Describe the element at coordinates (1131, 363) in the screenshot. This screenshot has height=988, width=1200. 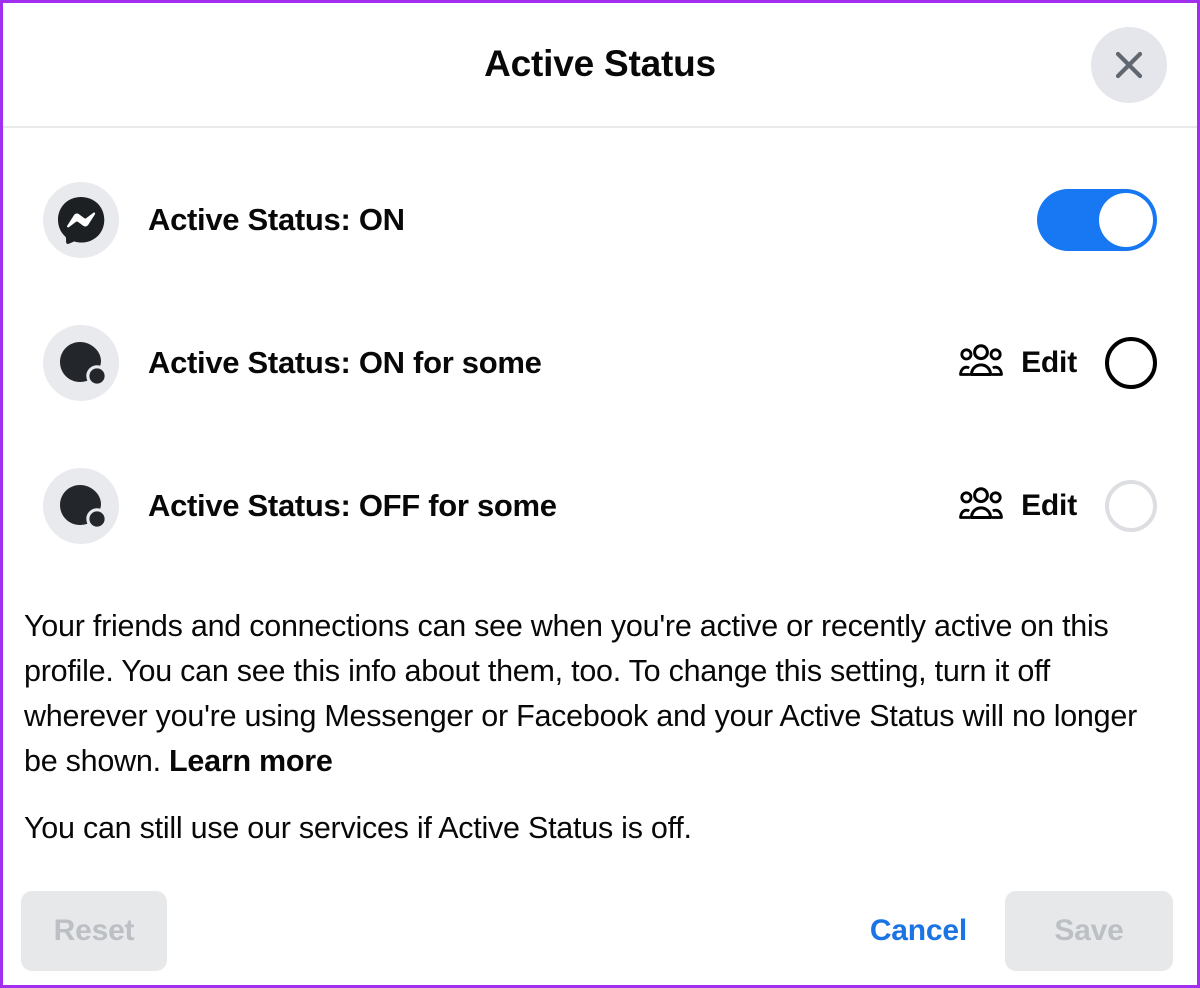
I see `radio-on-for-some` at that location.